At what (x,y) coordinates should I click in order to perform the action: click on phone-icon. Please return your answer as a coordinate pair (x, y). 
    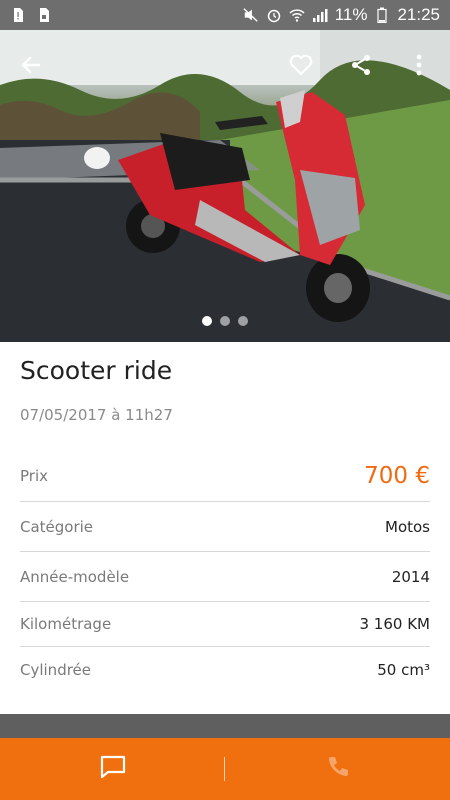
    Looking at the image, I should click on (338, 769).